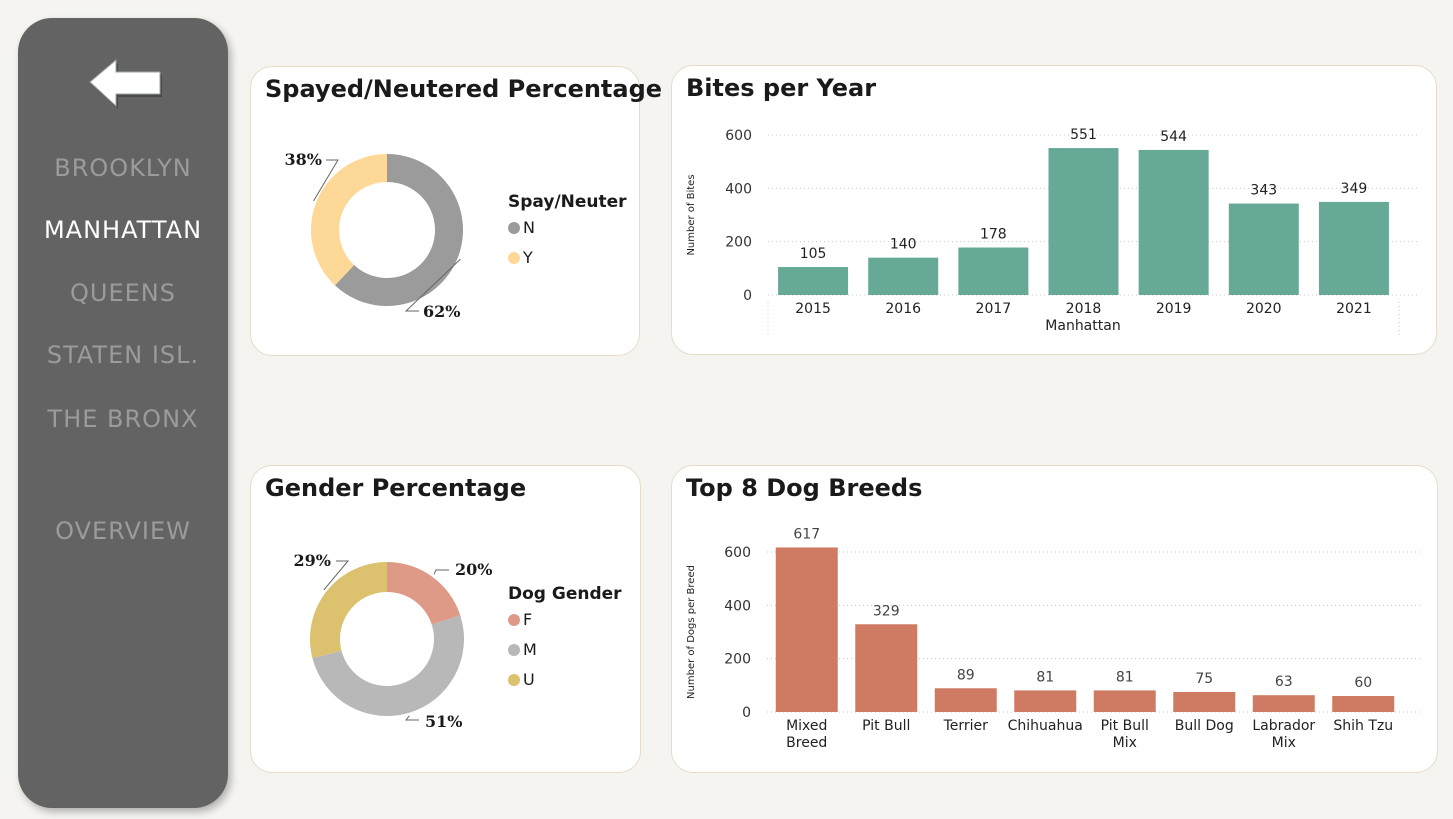  Describe the element at coordinates (1363, 683) in the screenshot. I see `data-label-shih-tzu: 60` at that location.